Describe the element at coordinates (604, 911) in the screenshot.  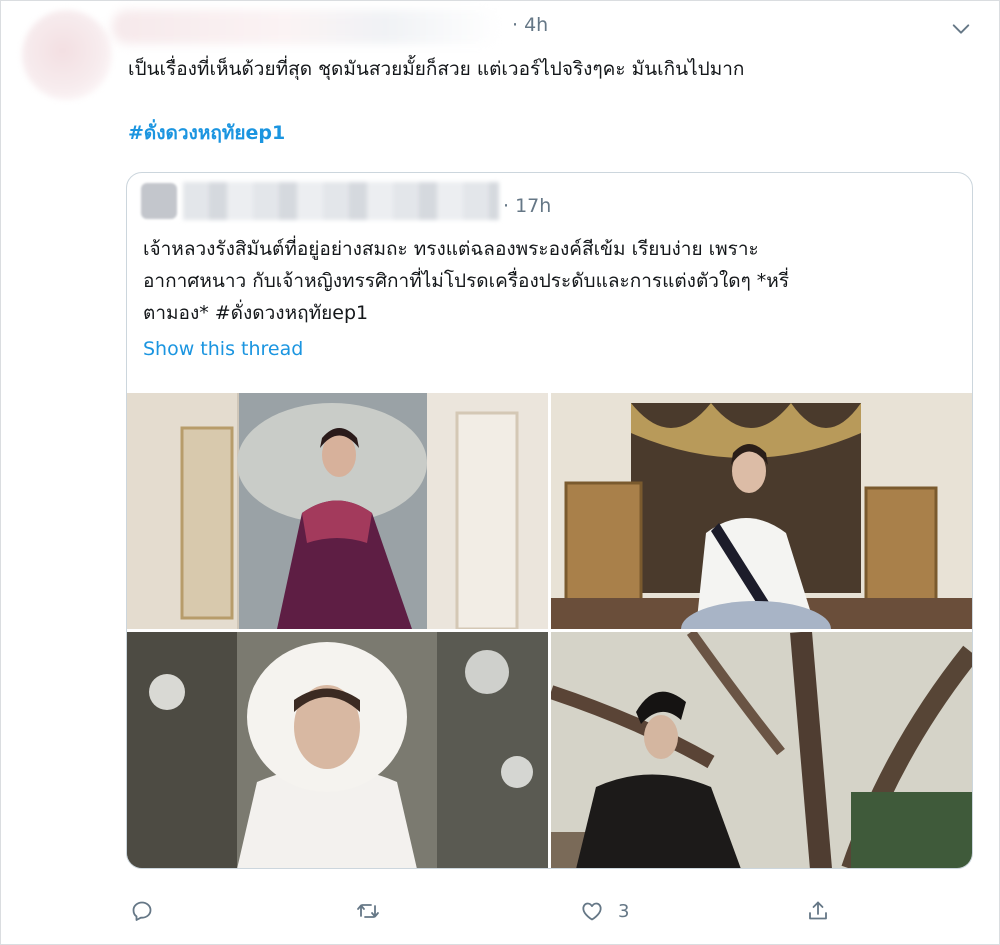
I see `like-button: 3` at that location.